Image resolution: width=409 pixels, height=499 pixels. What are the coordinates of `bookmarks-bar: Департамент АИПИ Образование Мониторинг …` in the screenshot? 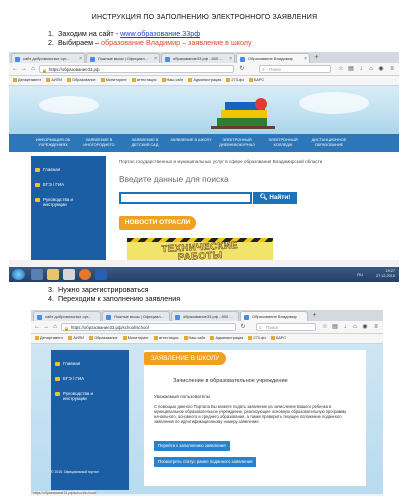 It's located at (204, 81).